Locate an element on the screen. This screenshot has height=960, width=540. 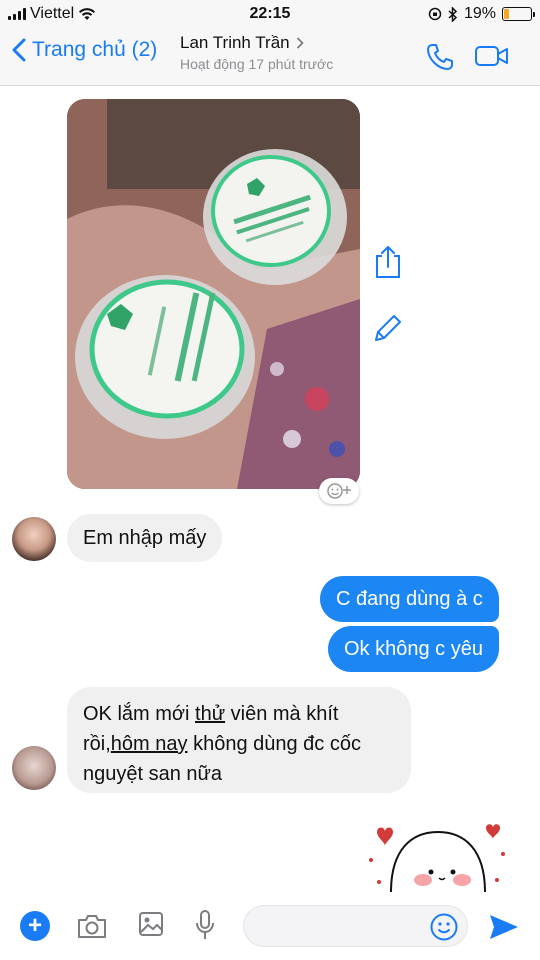
message-text-underlined: thử is located at coordinates (210, 714).